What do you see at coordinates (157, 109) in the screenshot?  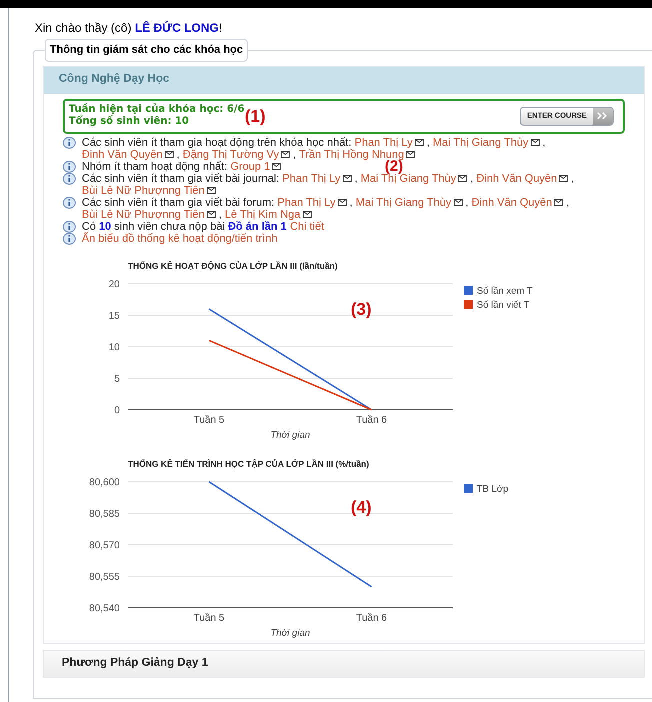 I see `summary-line: Tuần hiện tại của khóa học: 6/6` at bounding box center [157, 109].